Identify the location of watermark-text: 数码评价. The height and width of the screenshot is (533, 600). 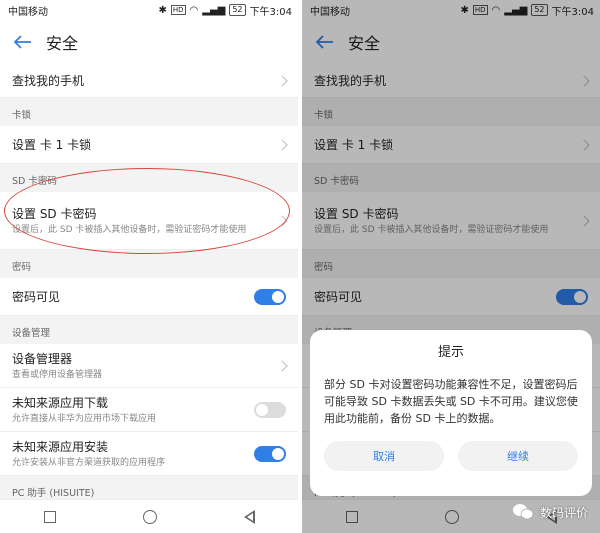
(563, 512).